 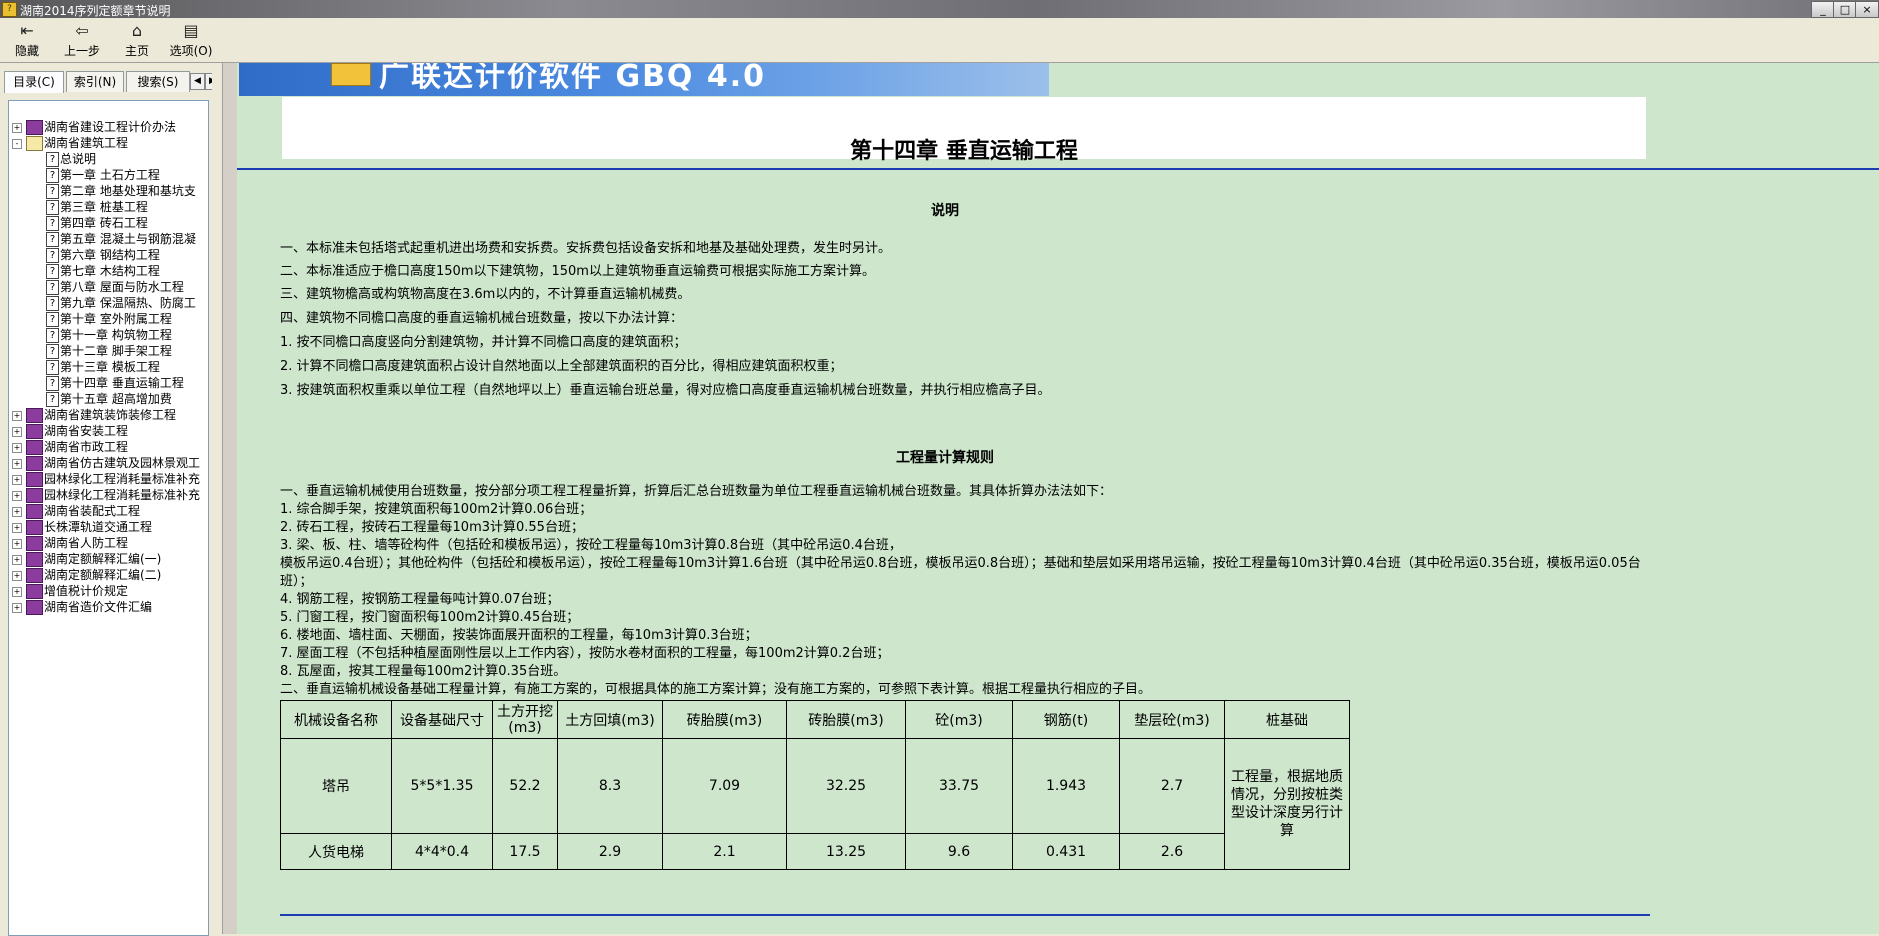 I want to click on tree-book-item: + 湖南省人防工程, so click(x=108, y=543).